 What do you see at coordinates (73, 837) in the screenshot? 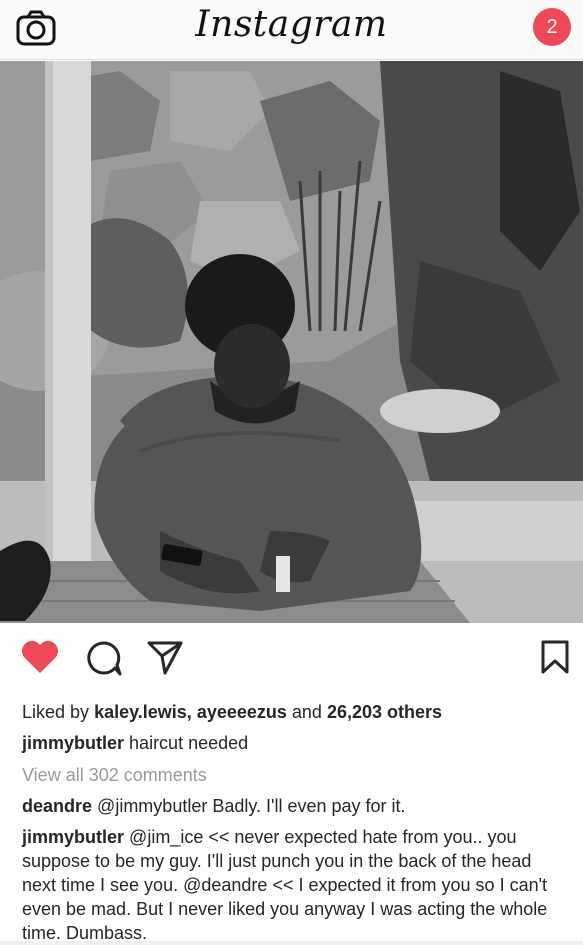
I see `comment-username: jimmybutler` at bounding box center [73, 837].